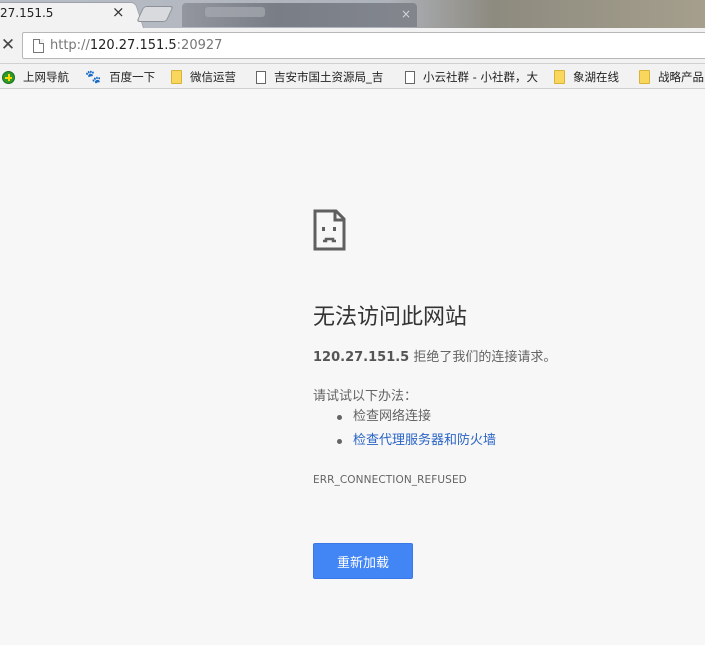  I want to click on background-tab-title, so click(235, 12).